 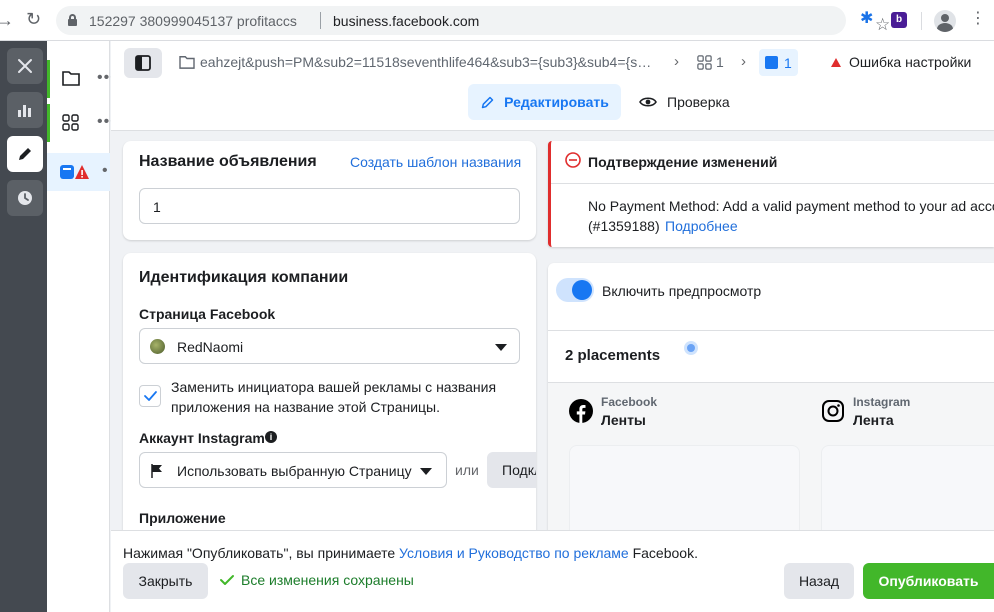 I want to click on error-circle-icon, so click(x=573, y=160).